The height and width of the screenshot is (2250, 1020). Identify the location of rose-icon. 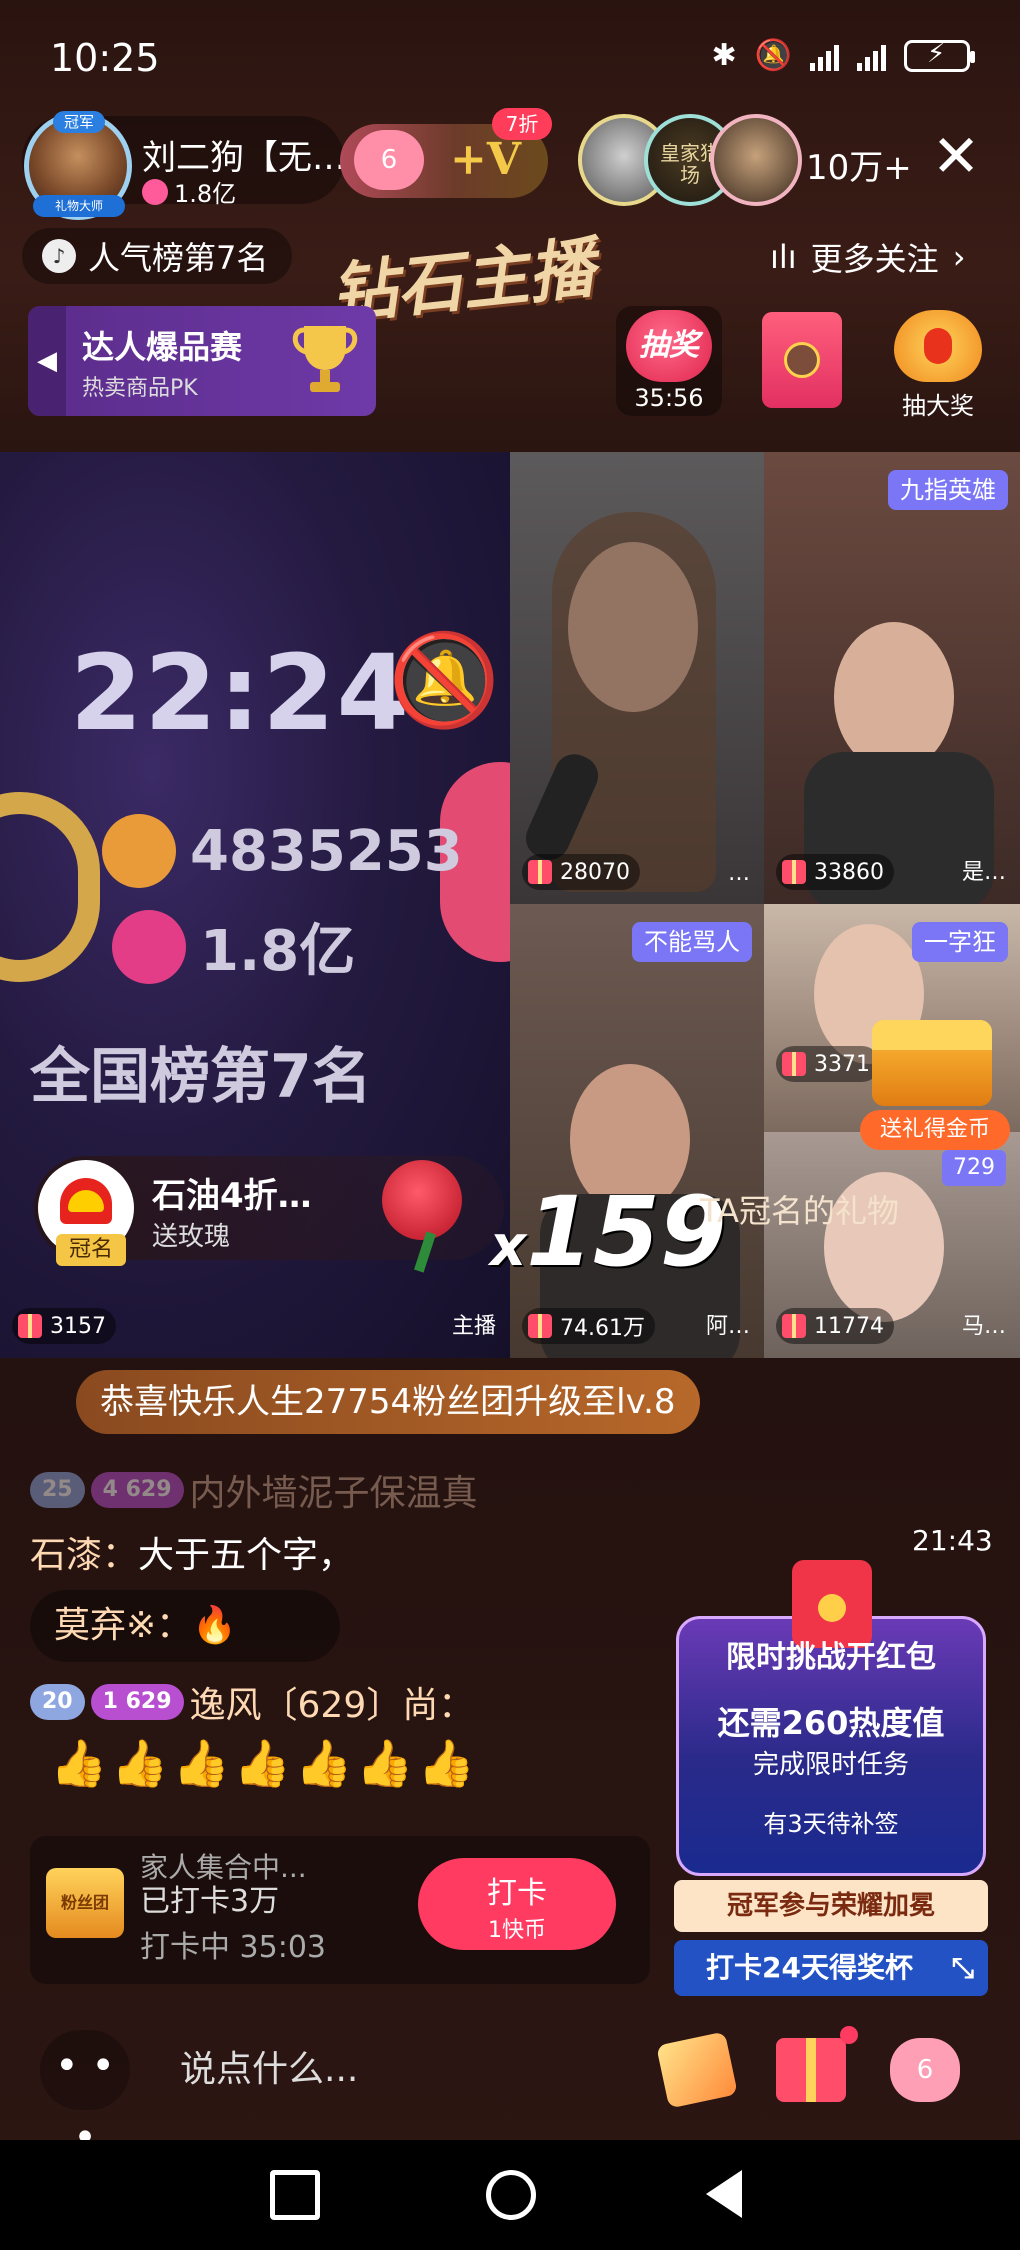
(422, 1200).